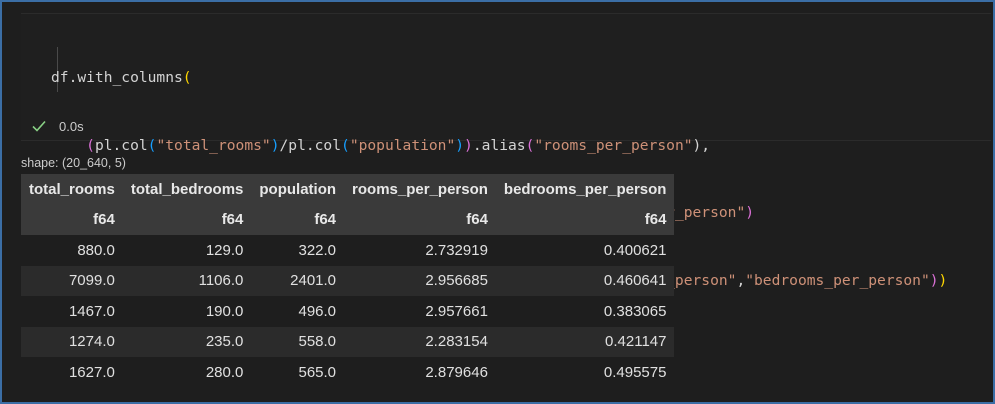 The height and width of the screenshot is (404, 995). What do you see at coordinates (72, 189) in the screenshot?
I see `column-header: total_rooms` at bounding box center [72, 189].